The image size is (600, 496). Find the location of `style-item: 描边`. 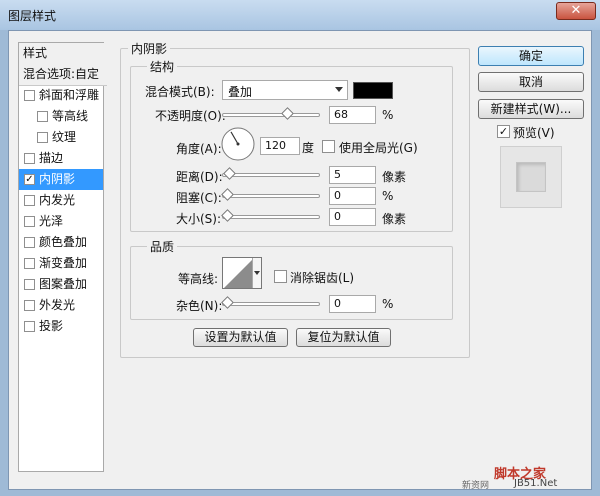

style-item: 描边 is located at coordinates (61, 158).